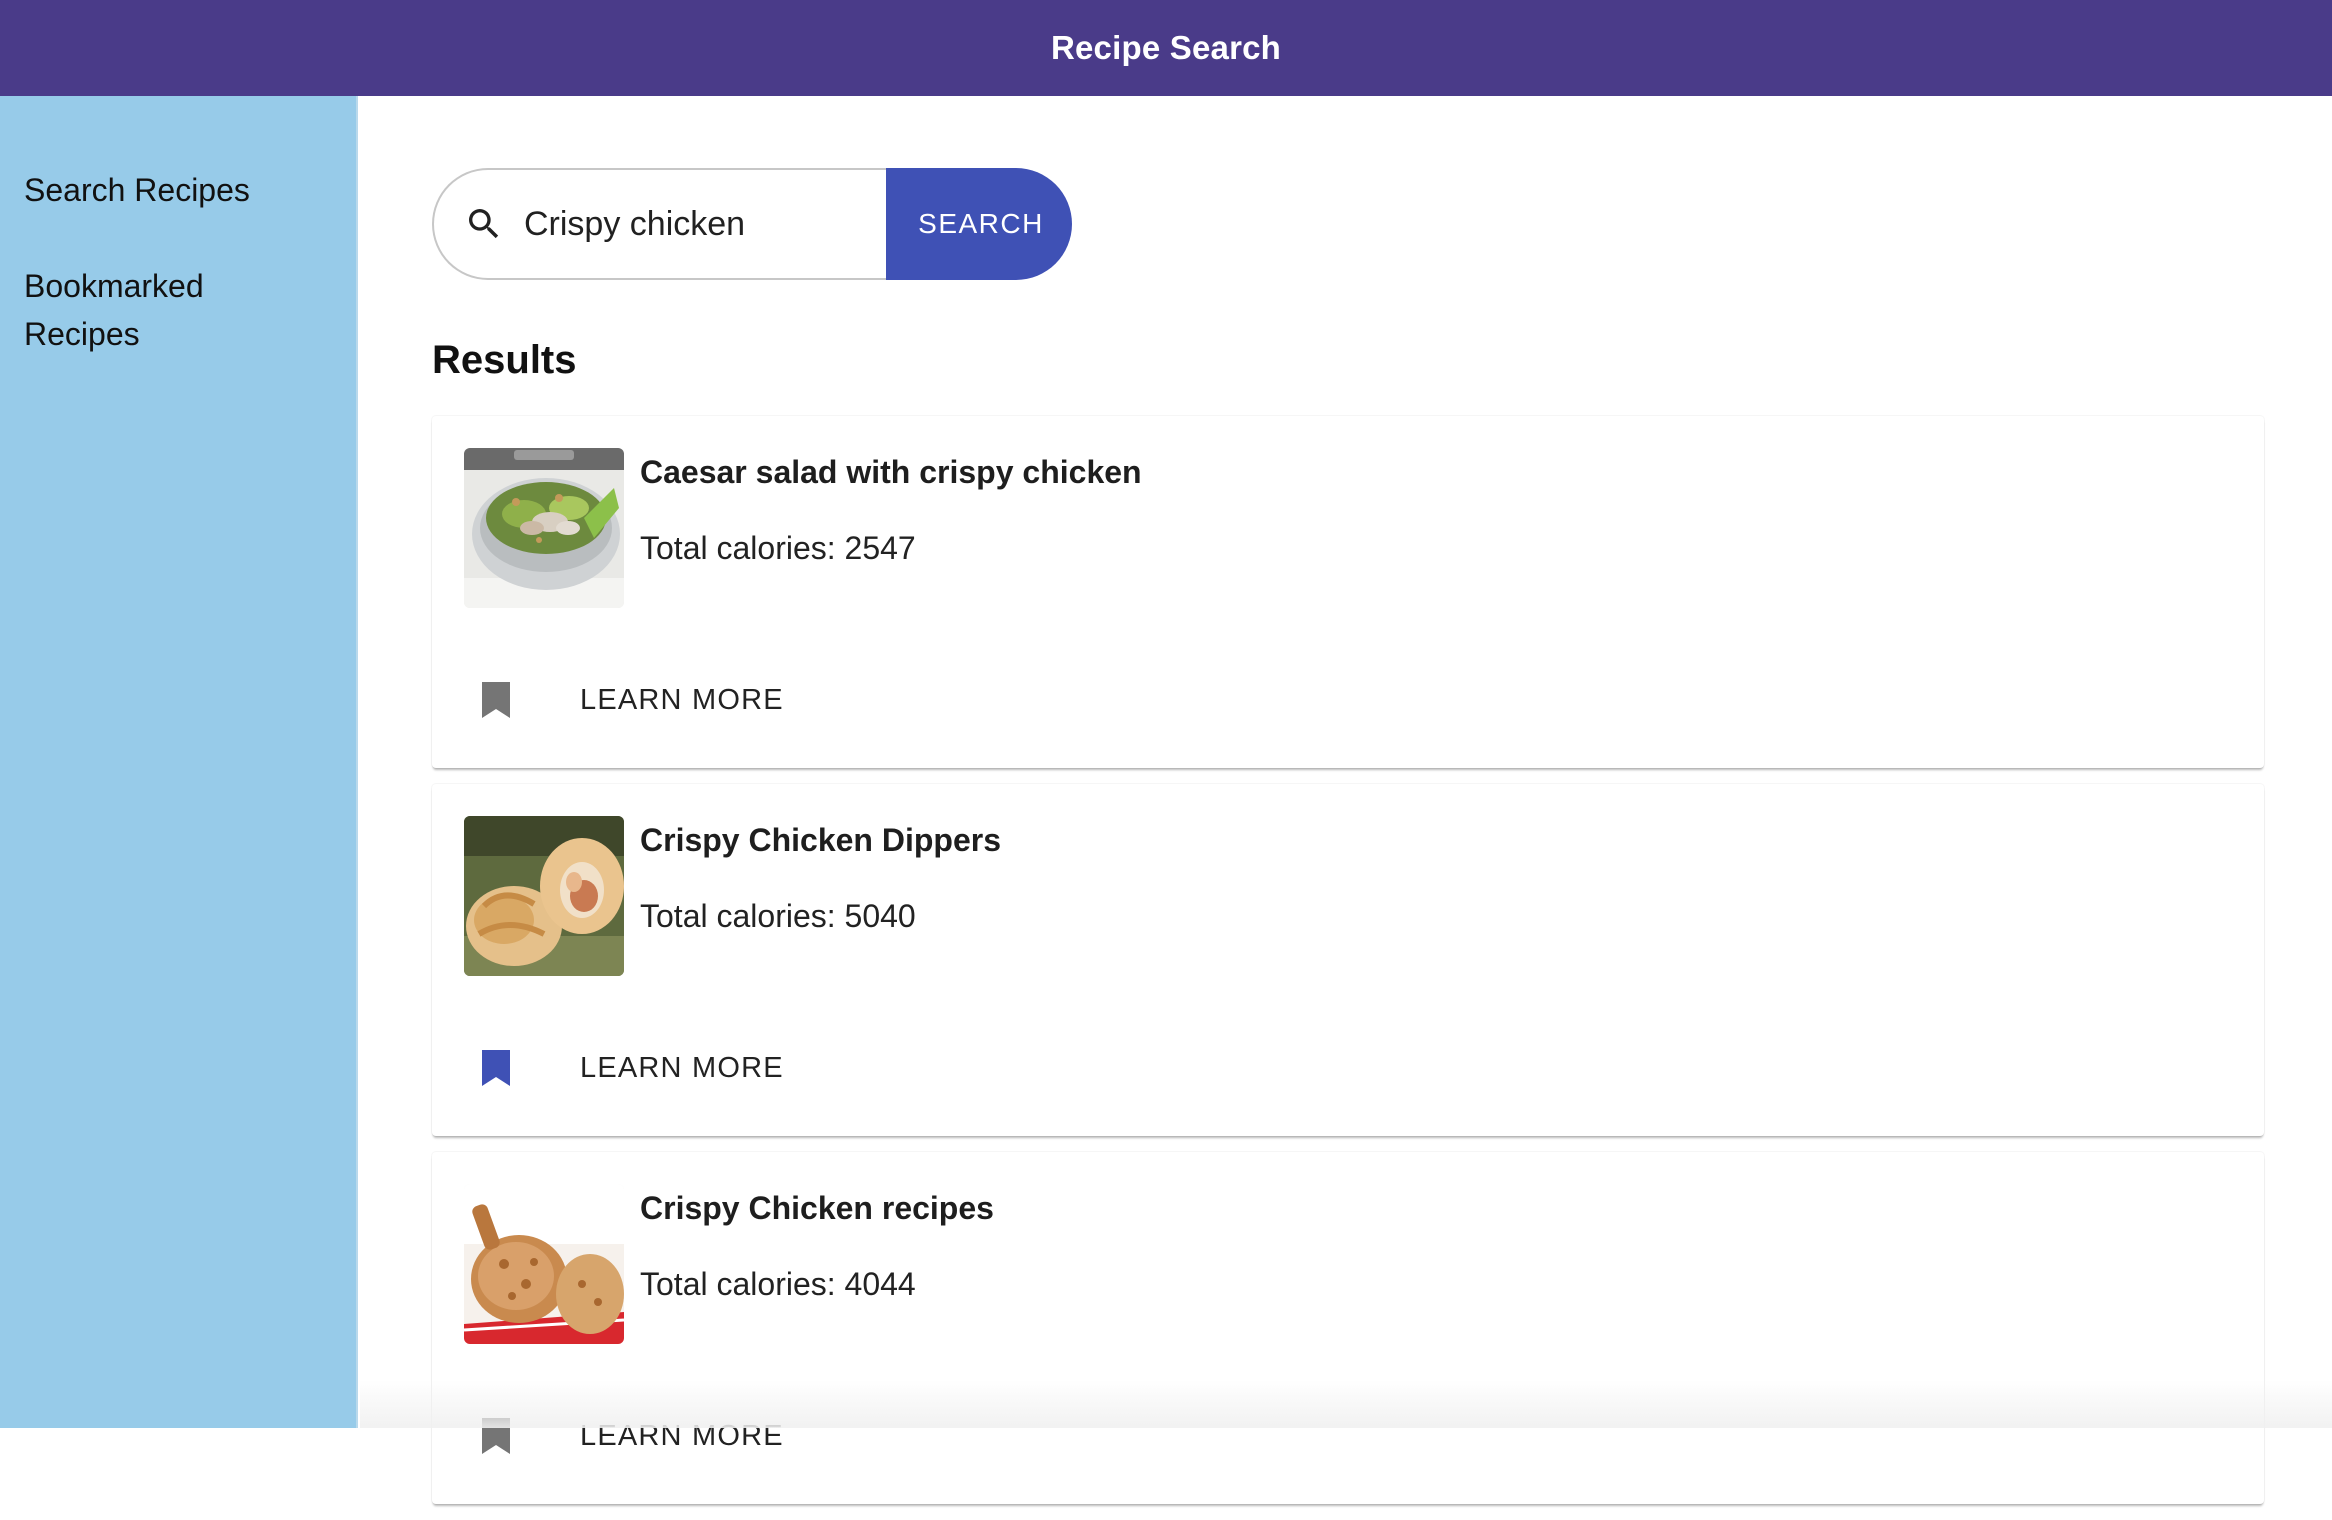 The height and width of the screenshot is (1520, 2332). I want to click on fried-chicken-image, so click(544, 1264).